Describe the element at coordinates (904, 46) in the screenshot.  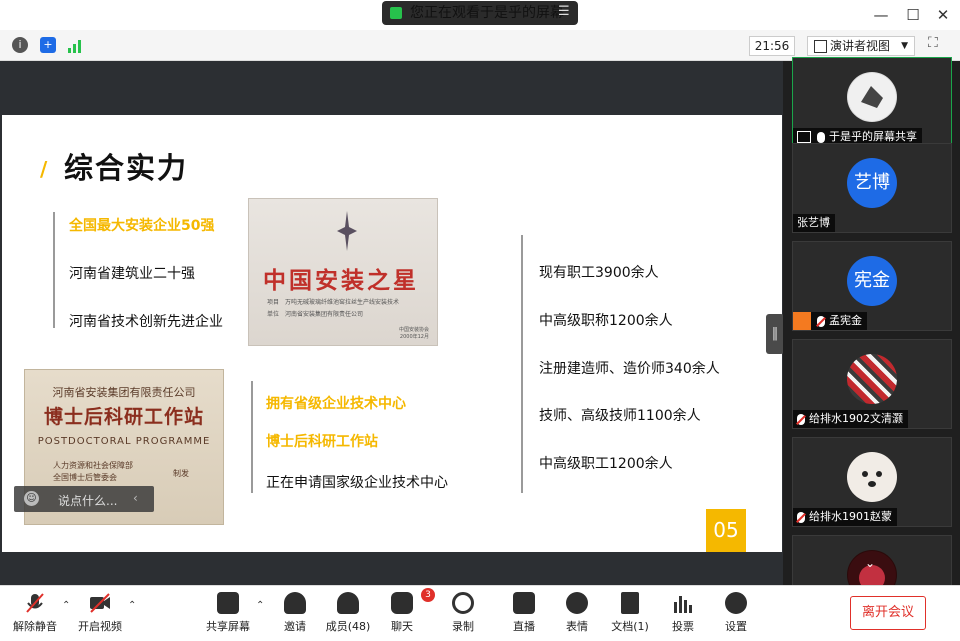
I see `chevron-down-icon: ▼` at that location.